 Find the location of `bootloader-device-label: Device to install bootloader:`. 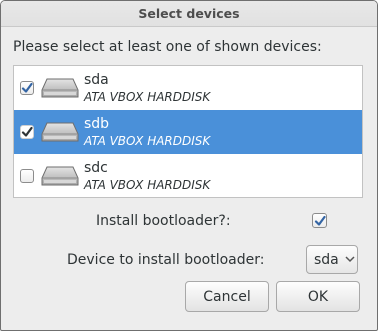

bootloader-device-label: Device to install bootloader: is located at coordinates (166, 260).